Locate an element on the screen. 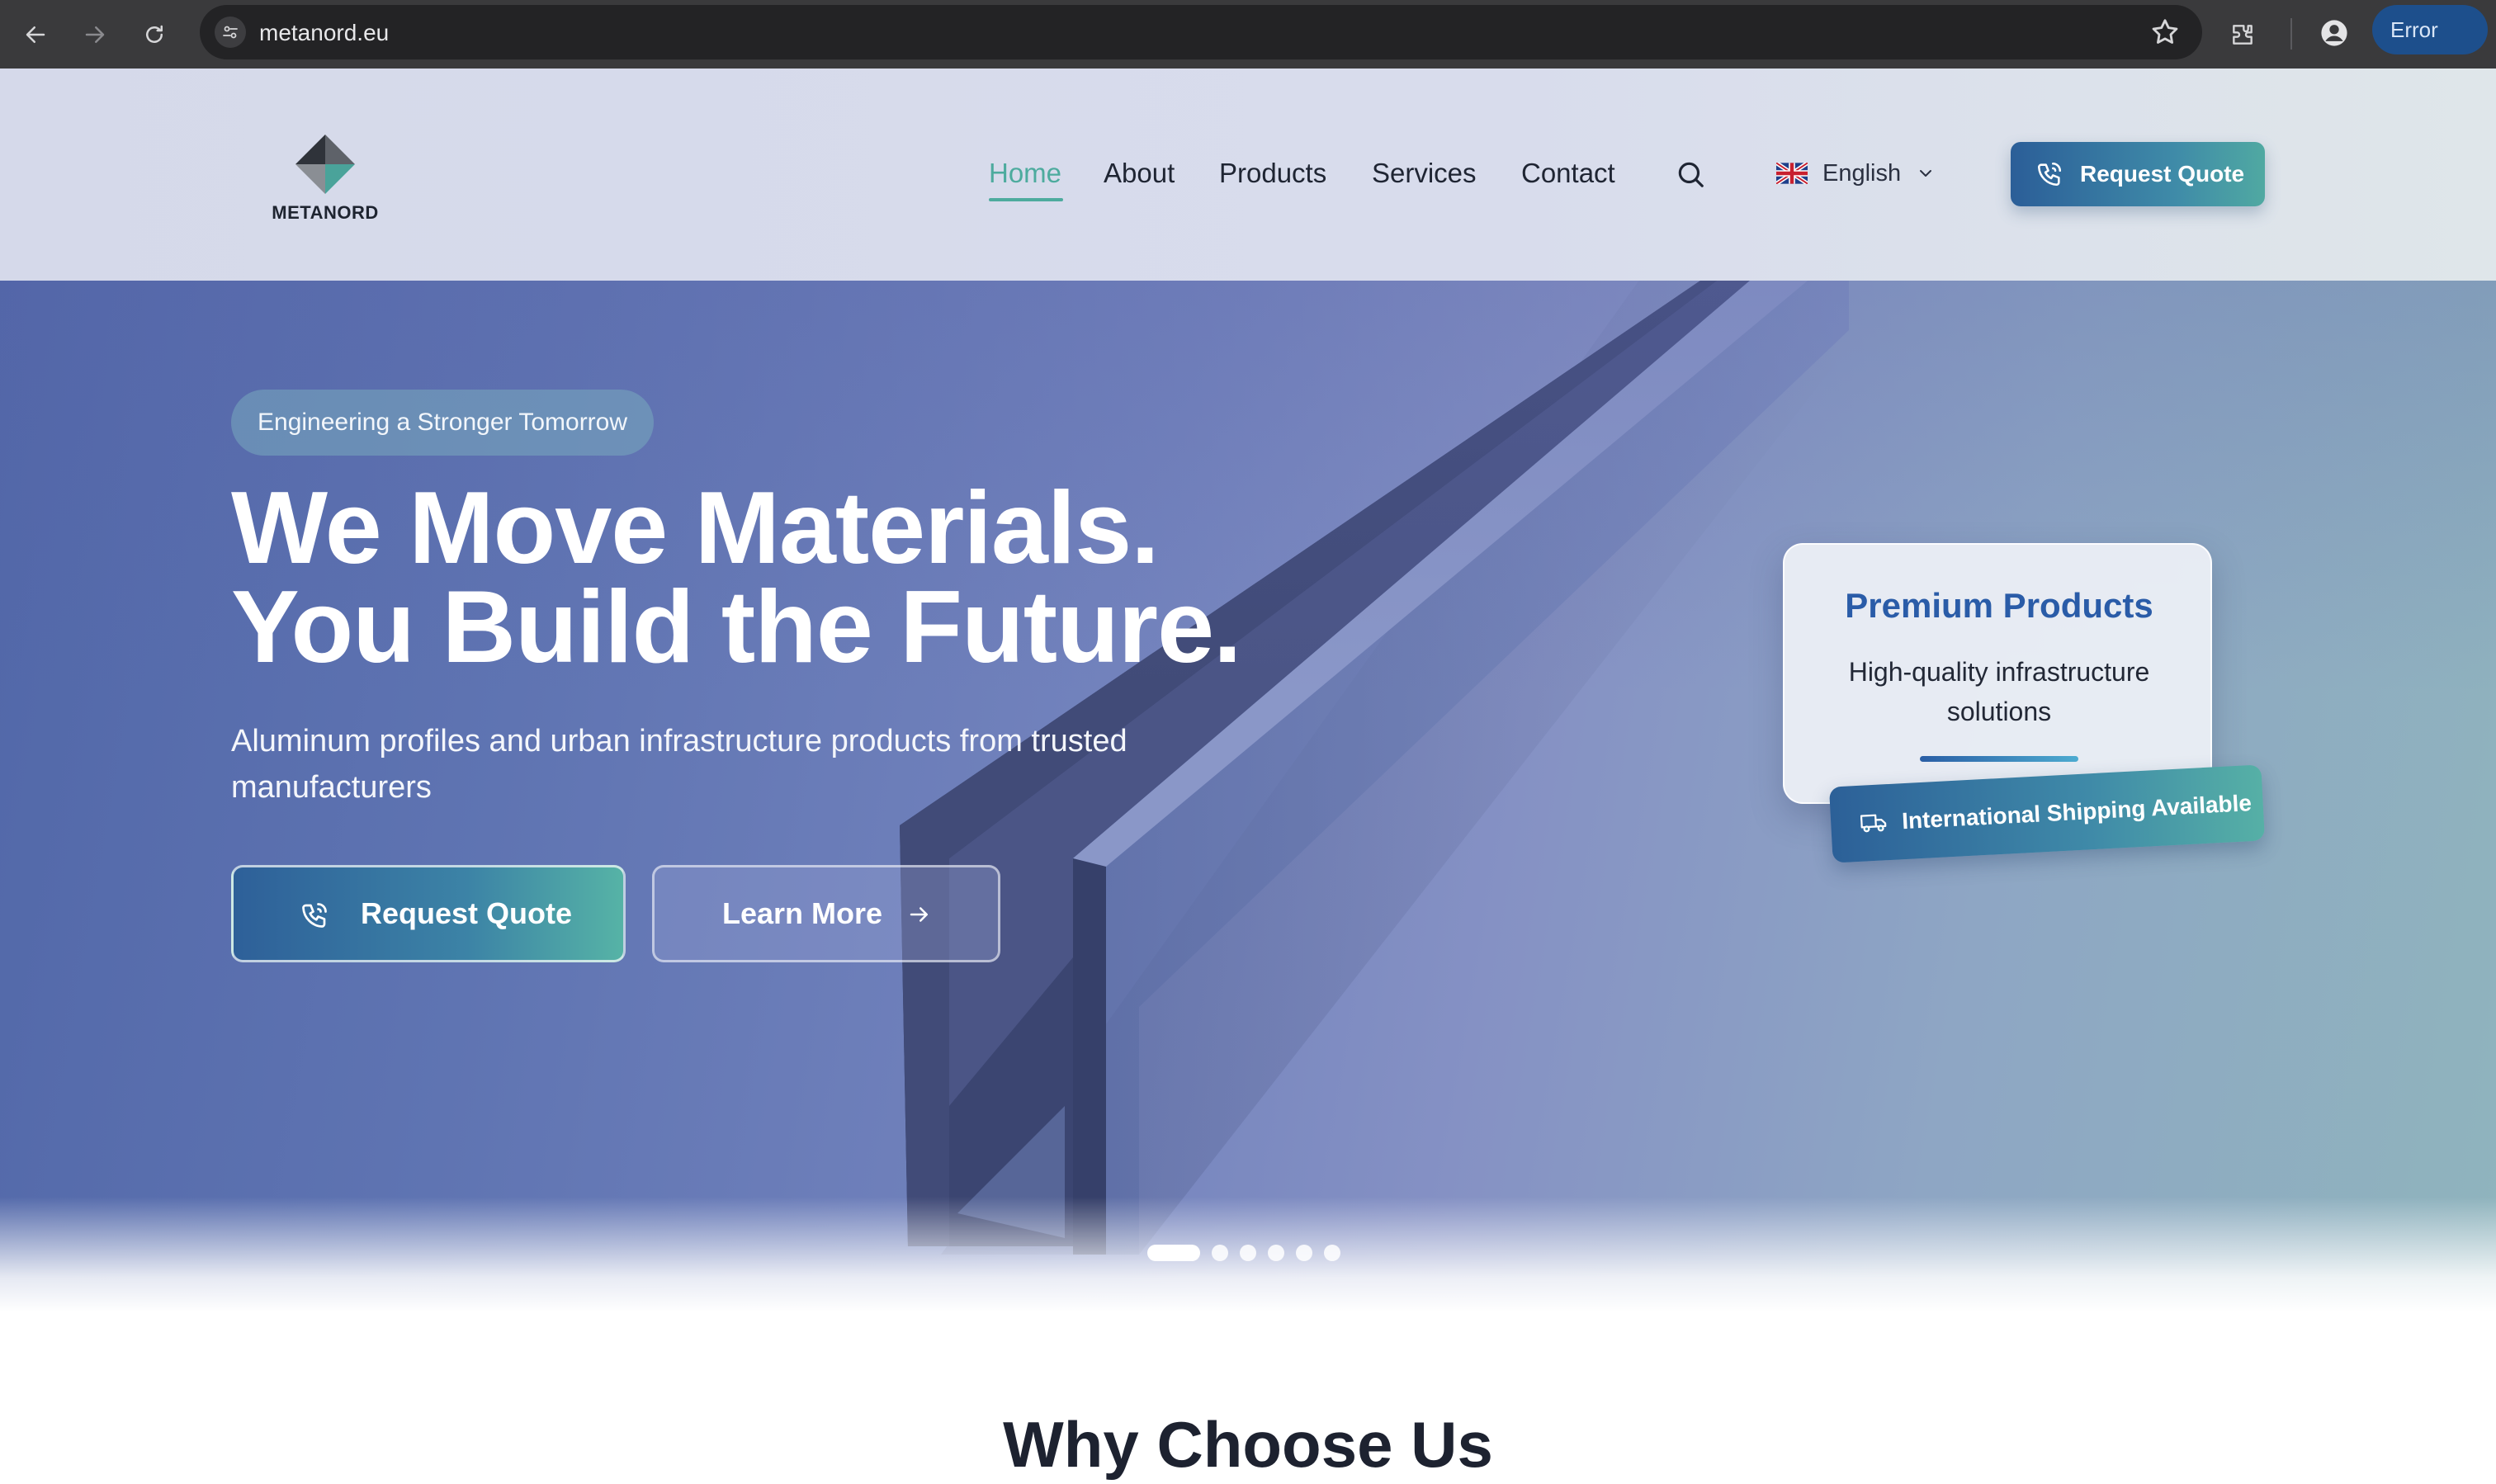 Image resolution: width=2496 pixels, height=1484 pixels. header-request-quote-button: Request Quote is located at coordinates (2138, 174).